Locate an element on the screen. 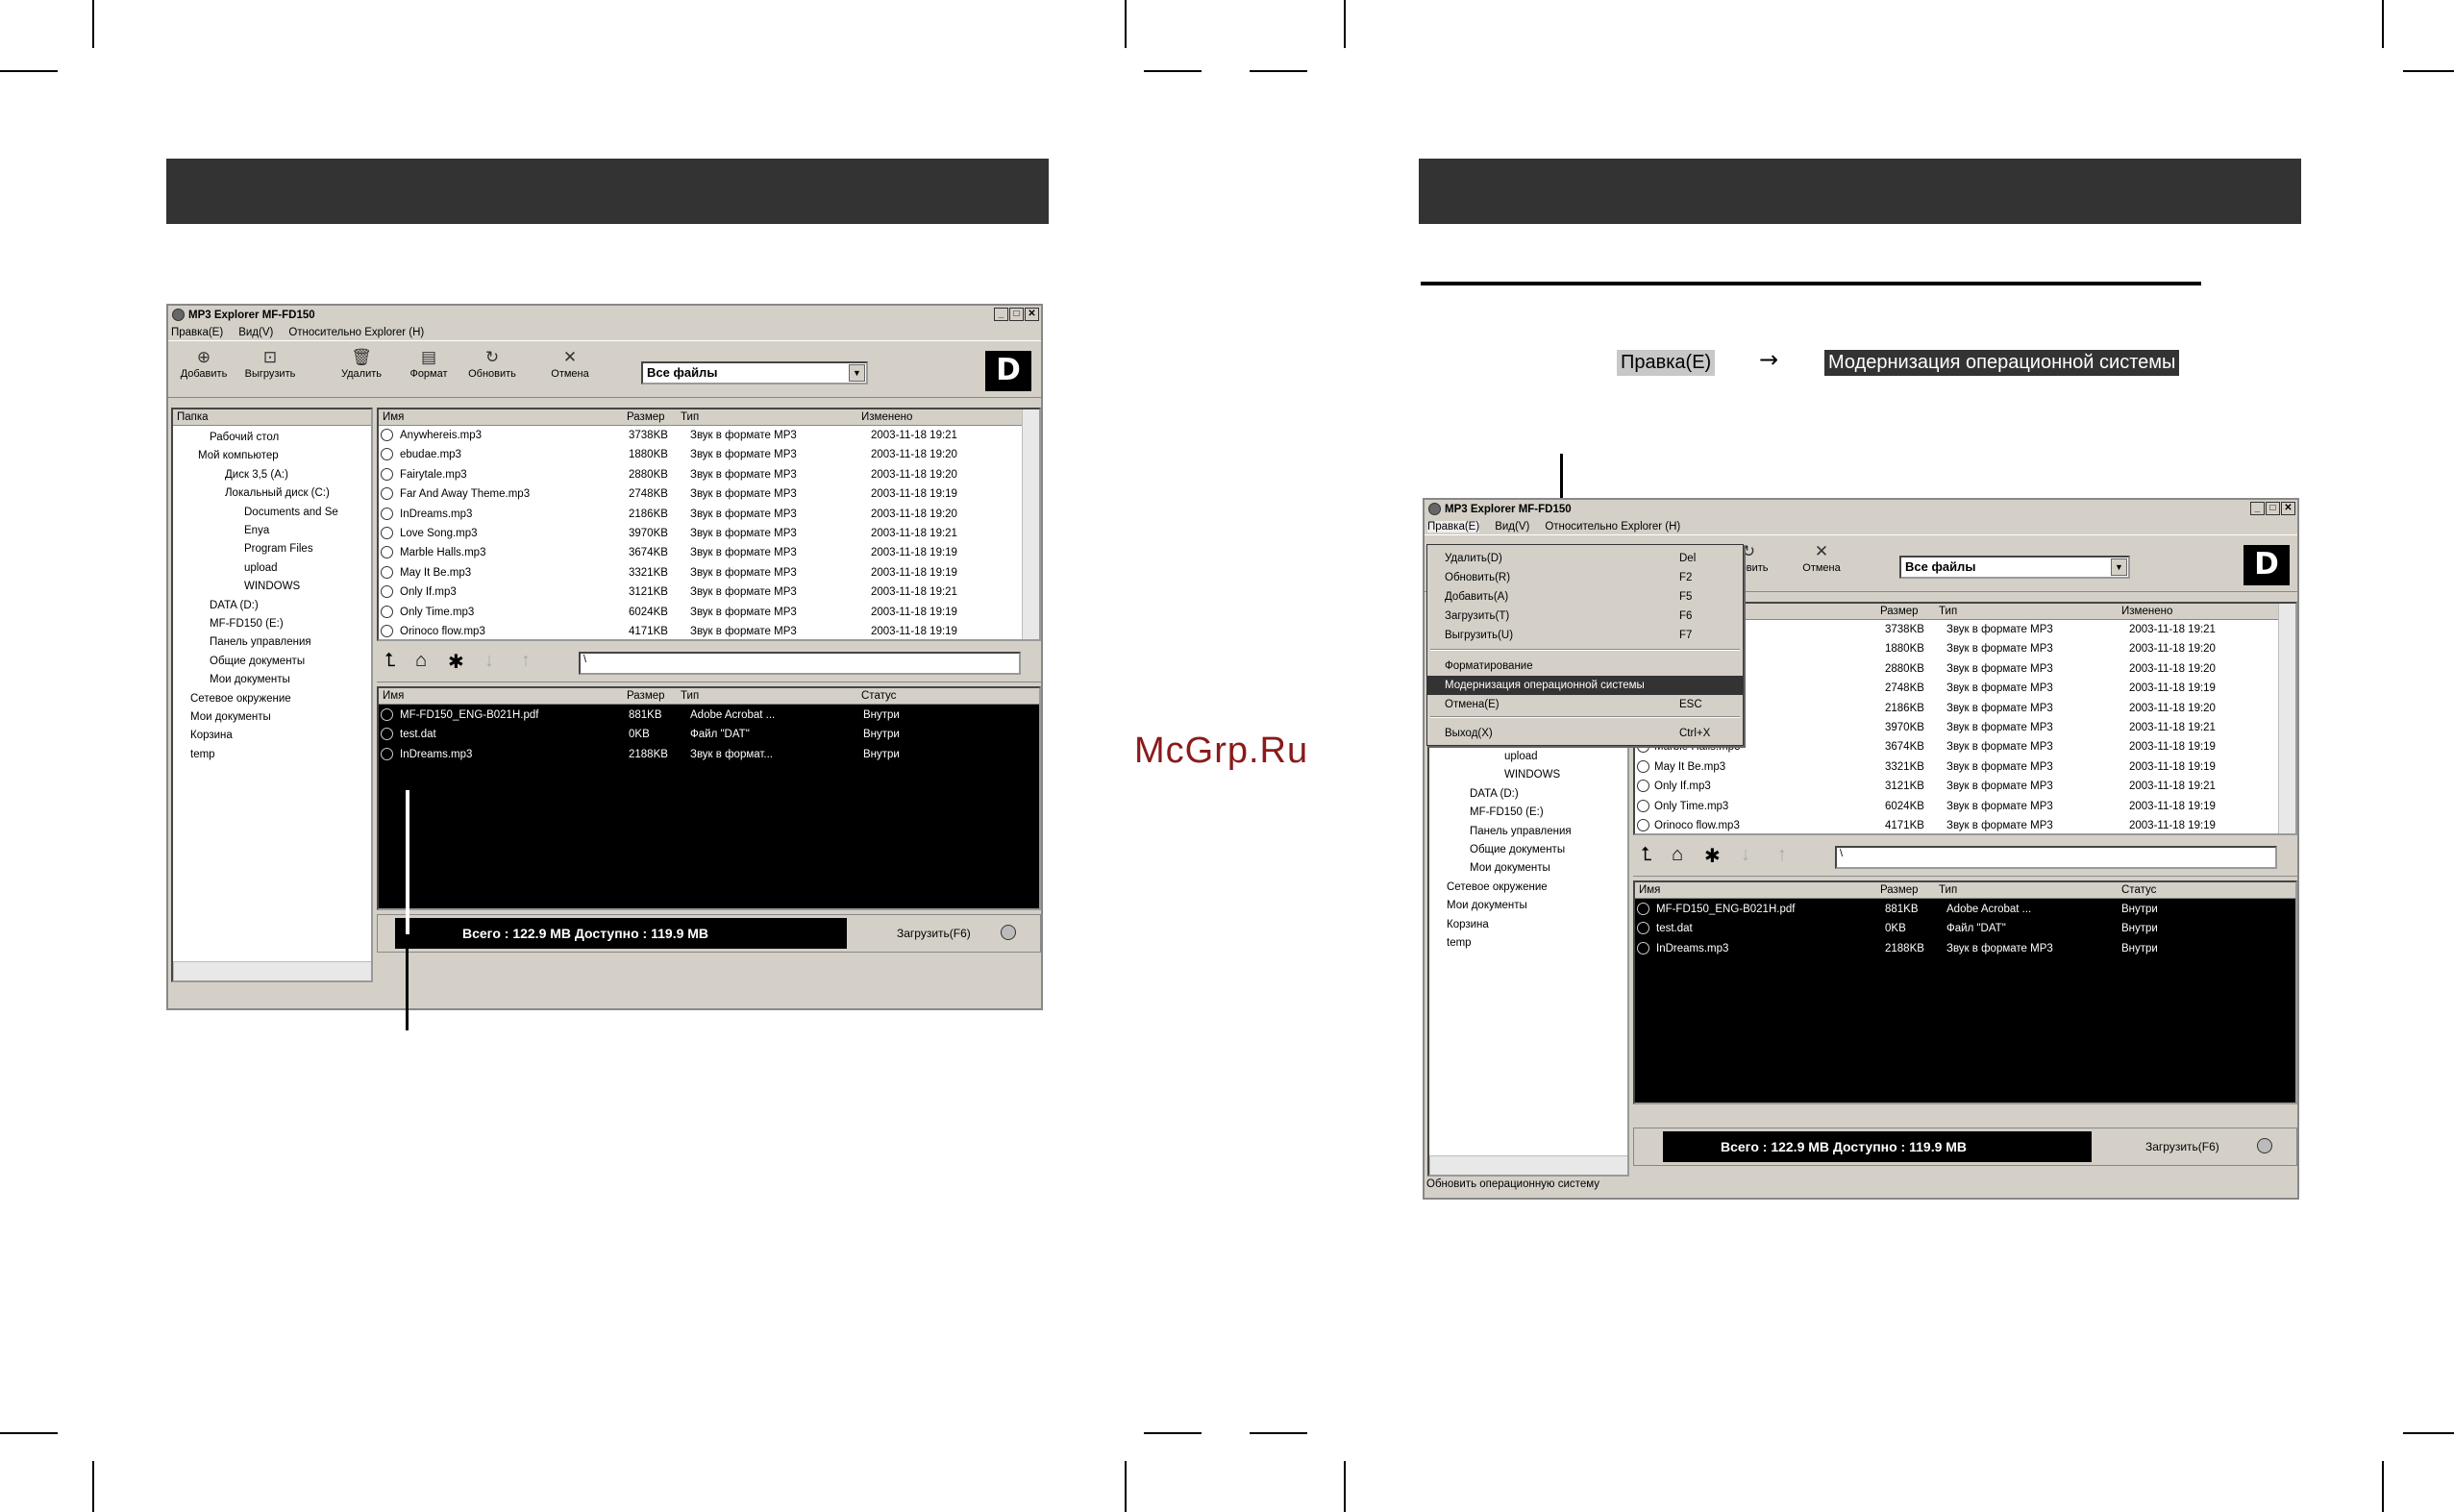 The width and height of the screenshot is (2454, 1512). up-folder-icon: ⮤ is located at coordinates (390, 661).